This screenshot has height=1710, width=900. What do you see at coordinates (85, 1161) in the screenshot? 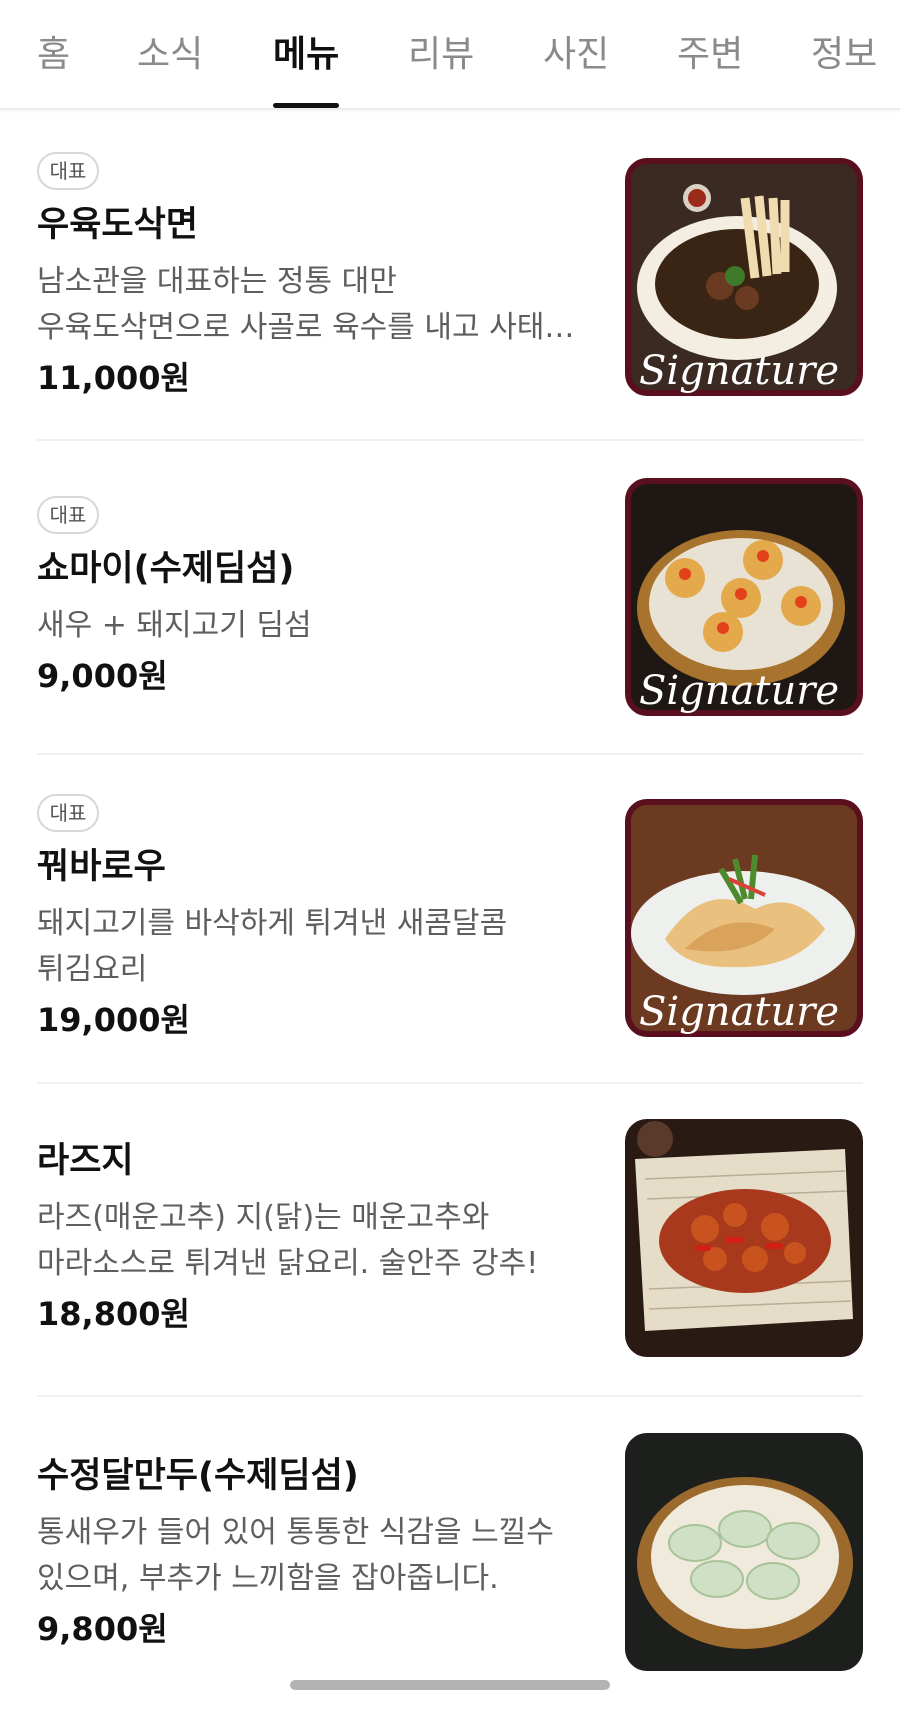
I see `menu-item-name: 라즈지` at bounding box center [85, 1161].